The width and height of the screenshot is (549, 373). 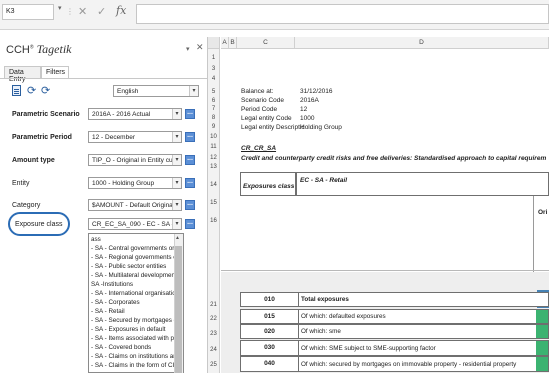 What do you see at coordinates (121, 10) in the screenshot?
I see `insert-function-icon: fx` at bounding box center [121, 10].